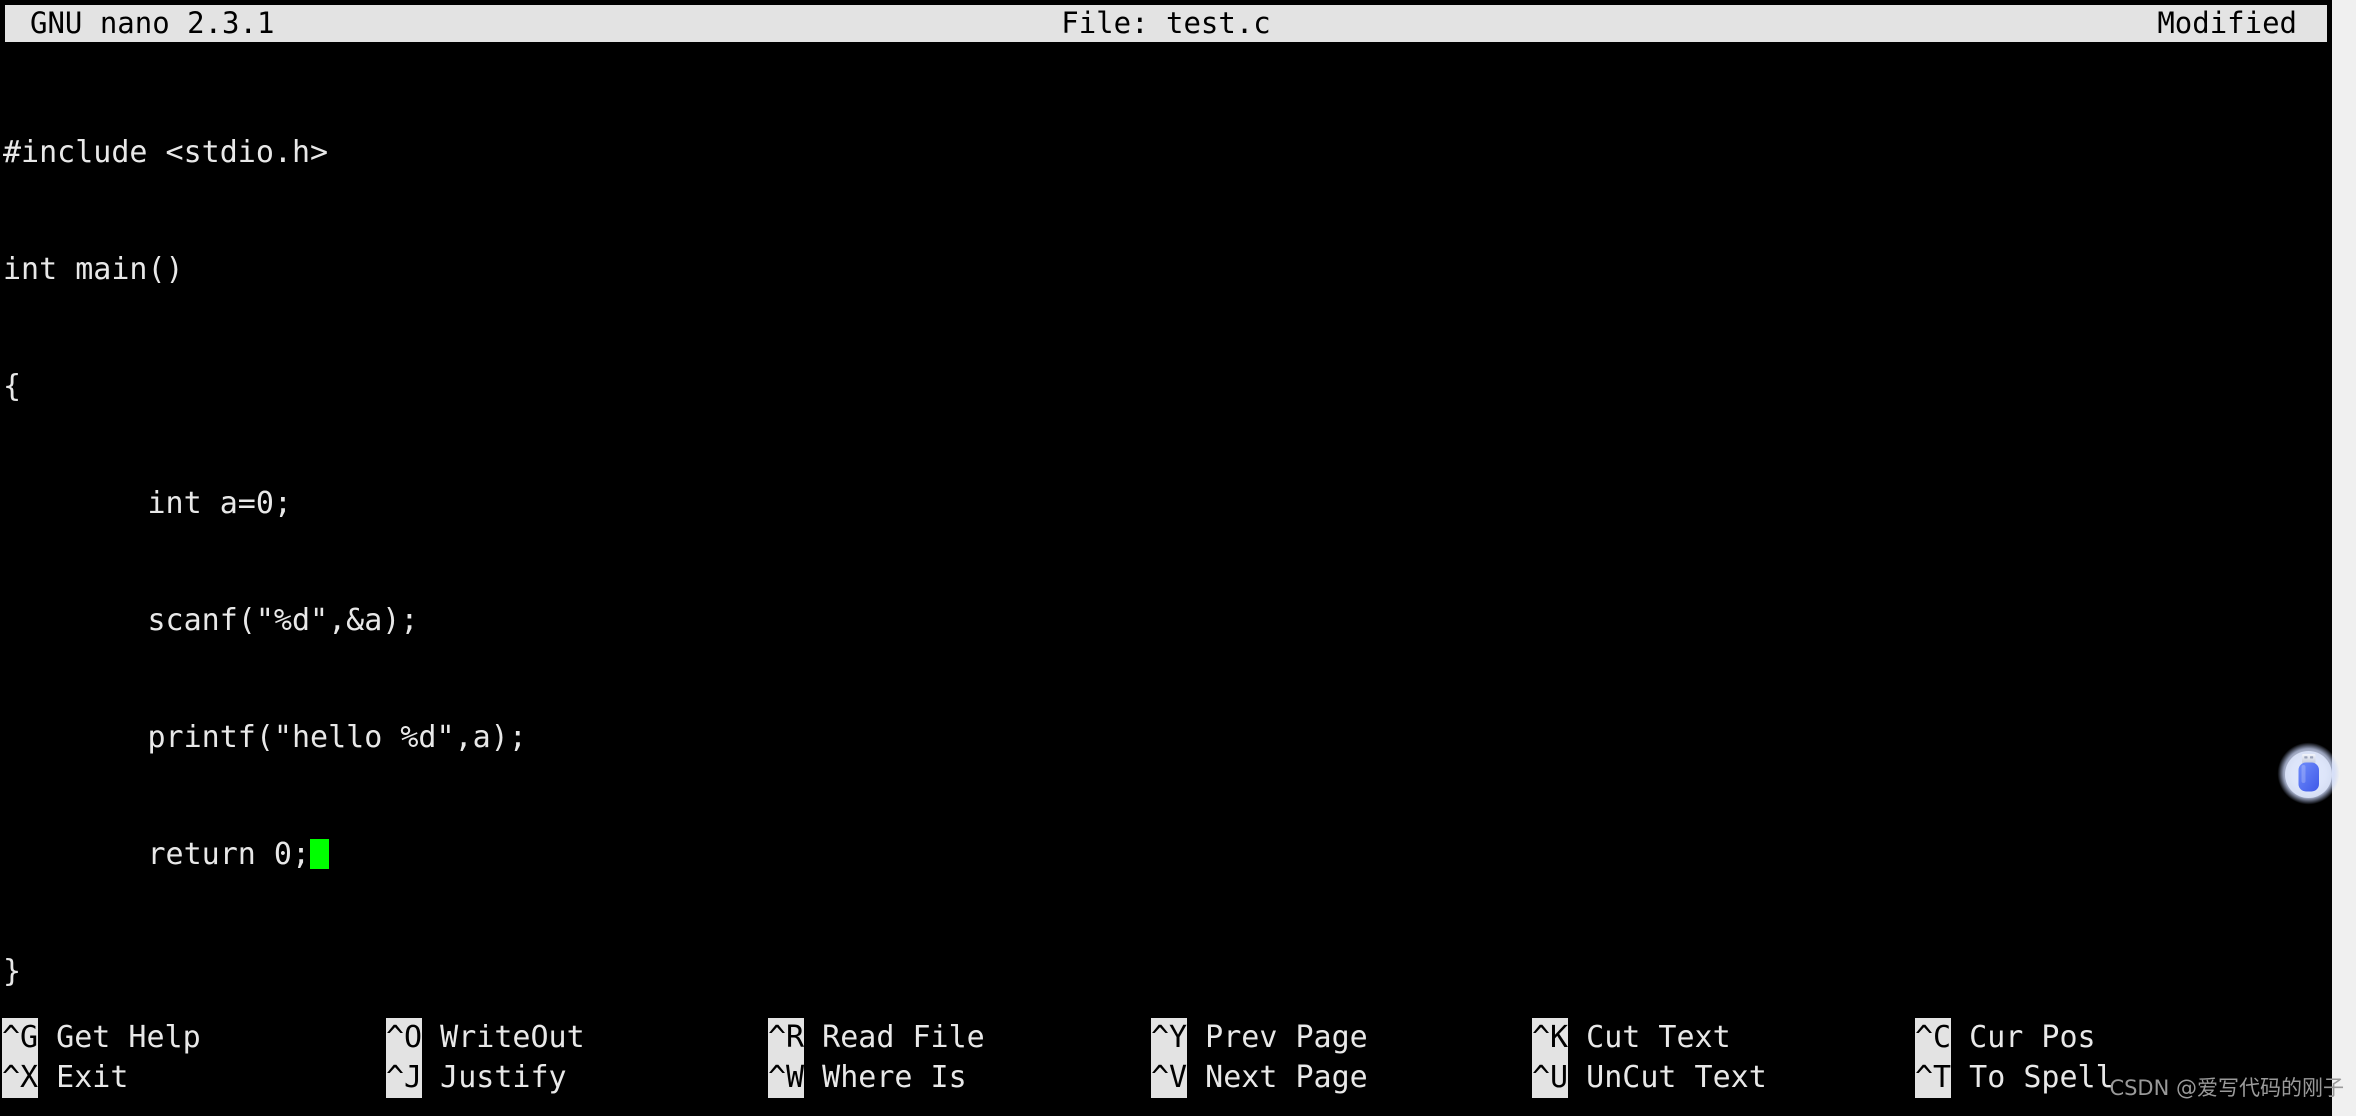 Image resolution: width=2356 pixels, height=1116 pixels. Describe the element at coordinates (1163, 971) in the screenshot. I see `code-line: }` at that location.